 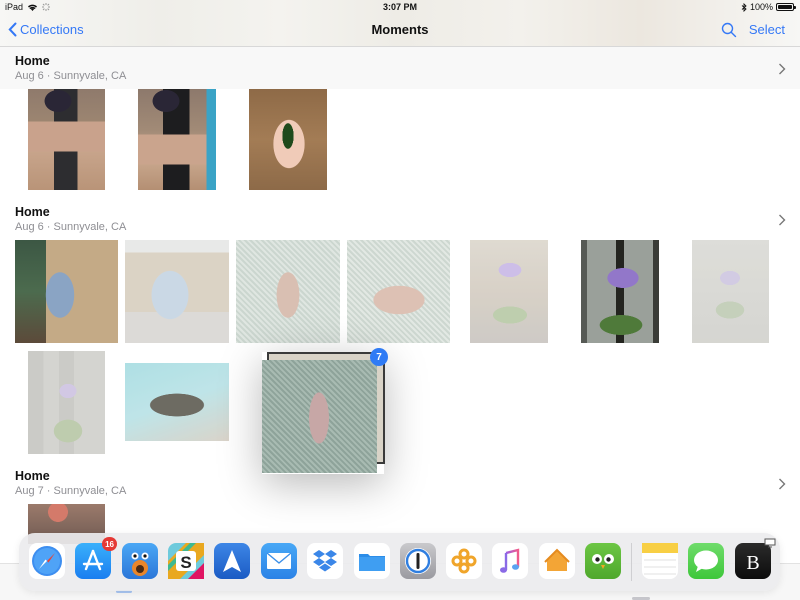 I want to click on workflow-icon, so click(x=464, y=561).